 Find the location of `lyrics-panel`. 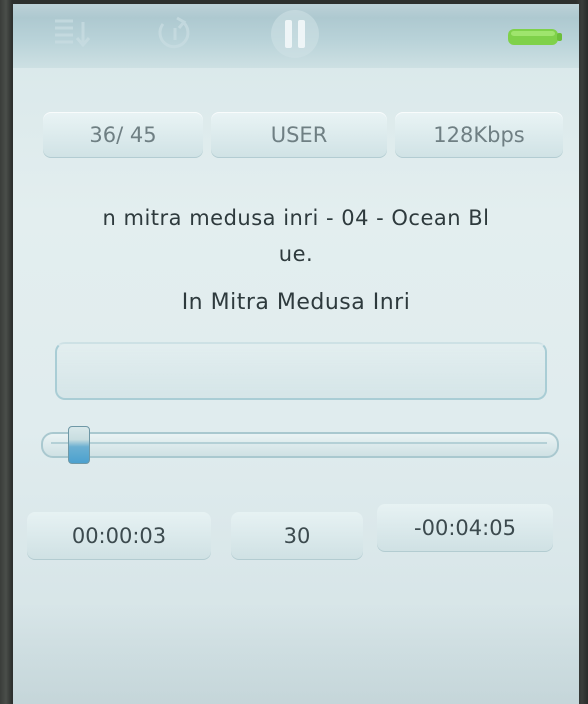

lyrics-panel is located at coordinates (301, 371).